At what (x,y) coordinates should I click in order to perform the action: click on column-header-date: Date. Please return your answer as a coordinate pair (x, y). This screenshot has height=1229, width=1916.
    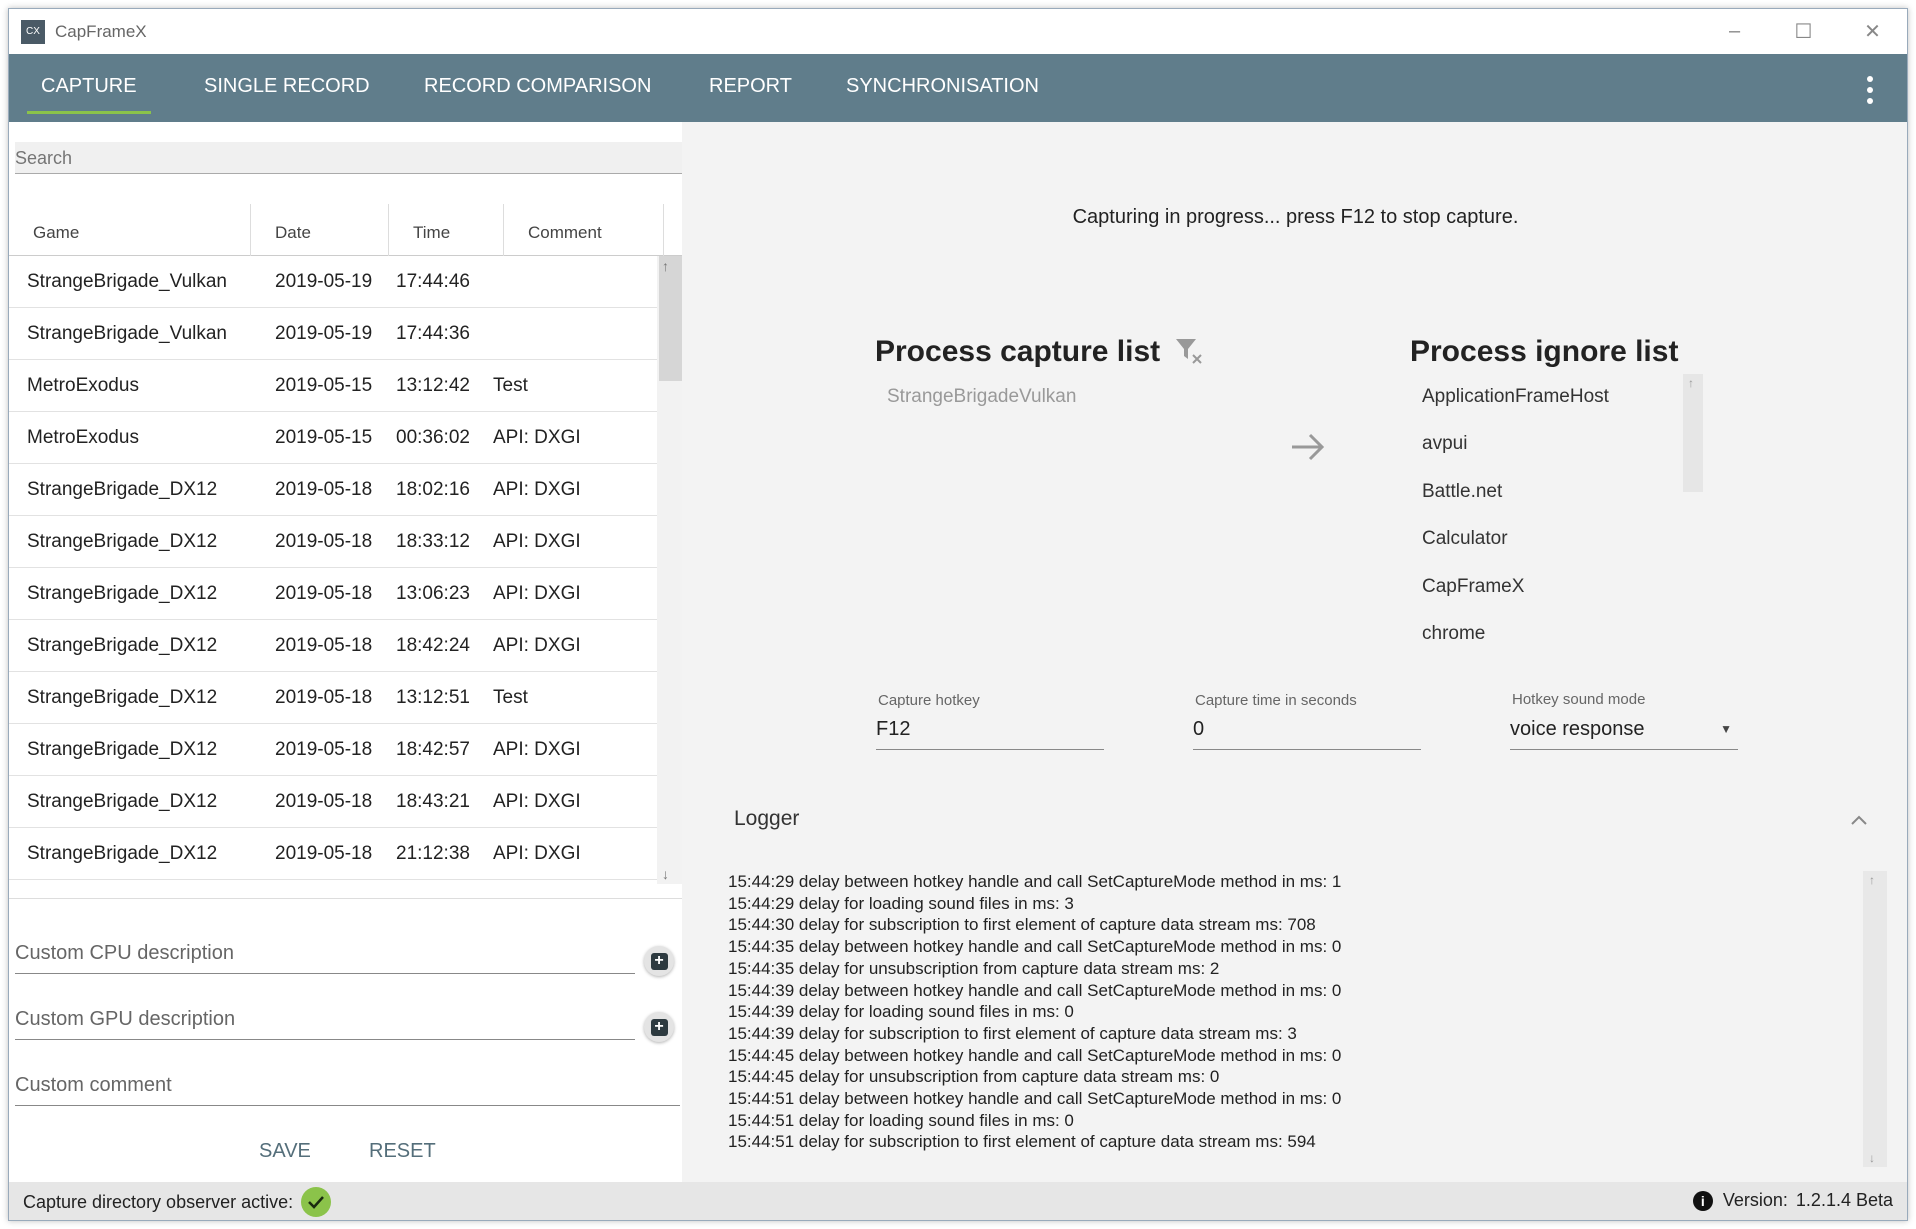
    Looking at the image, I should click on (320, 230).